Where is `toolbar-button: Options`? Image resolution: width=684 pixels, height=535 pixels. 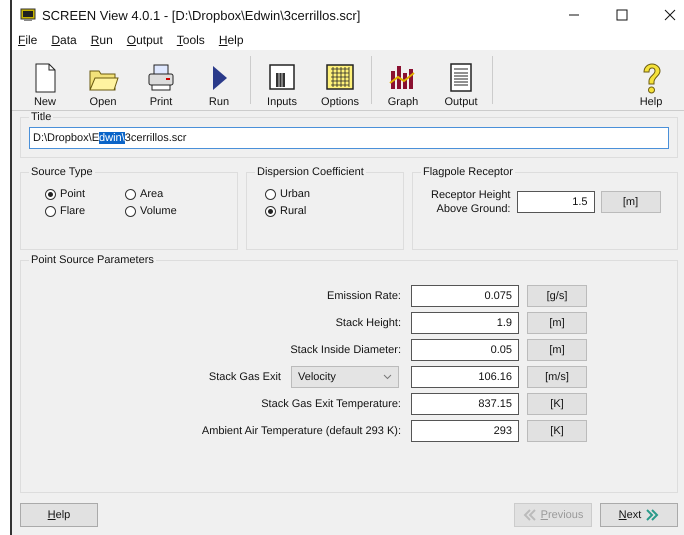 toolbar-button: Options is located at coordinates (340, 80).